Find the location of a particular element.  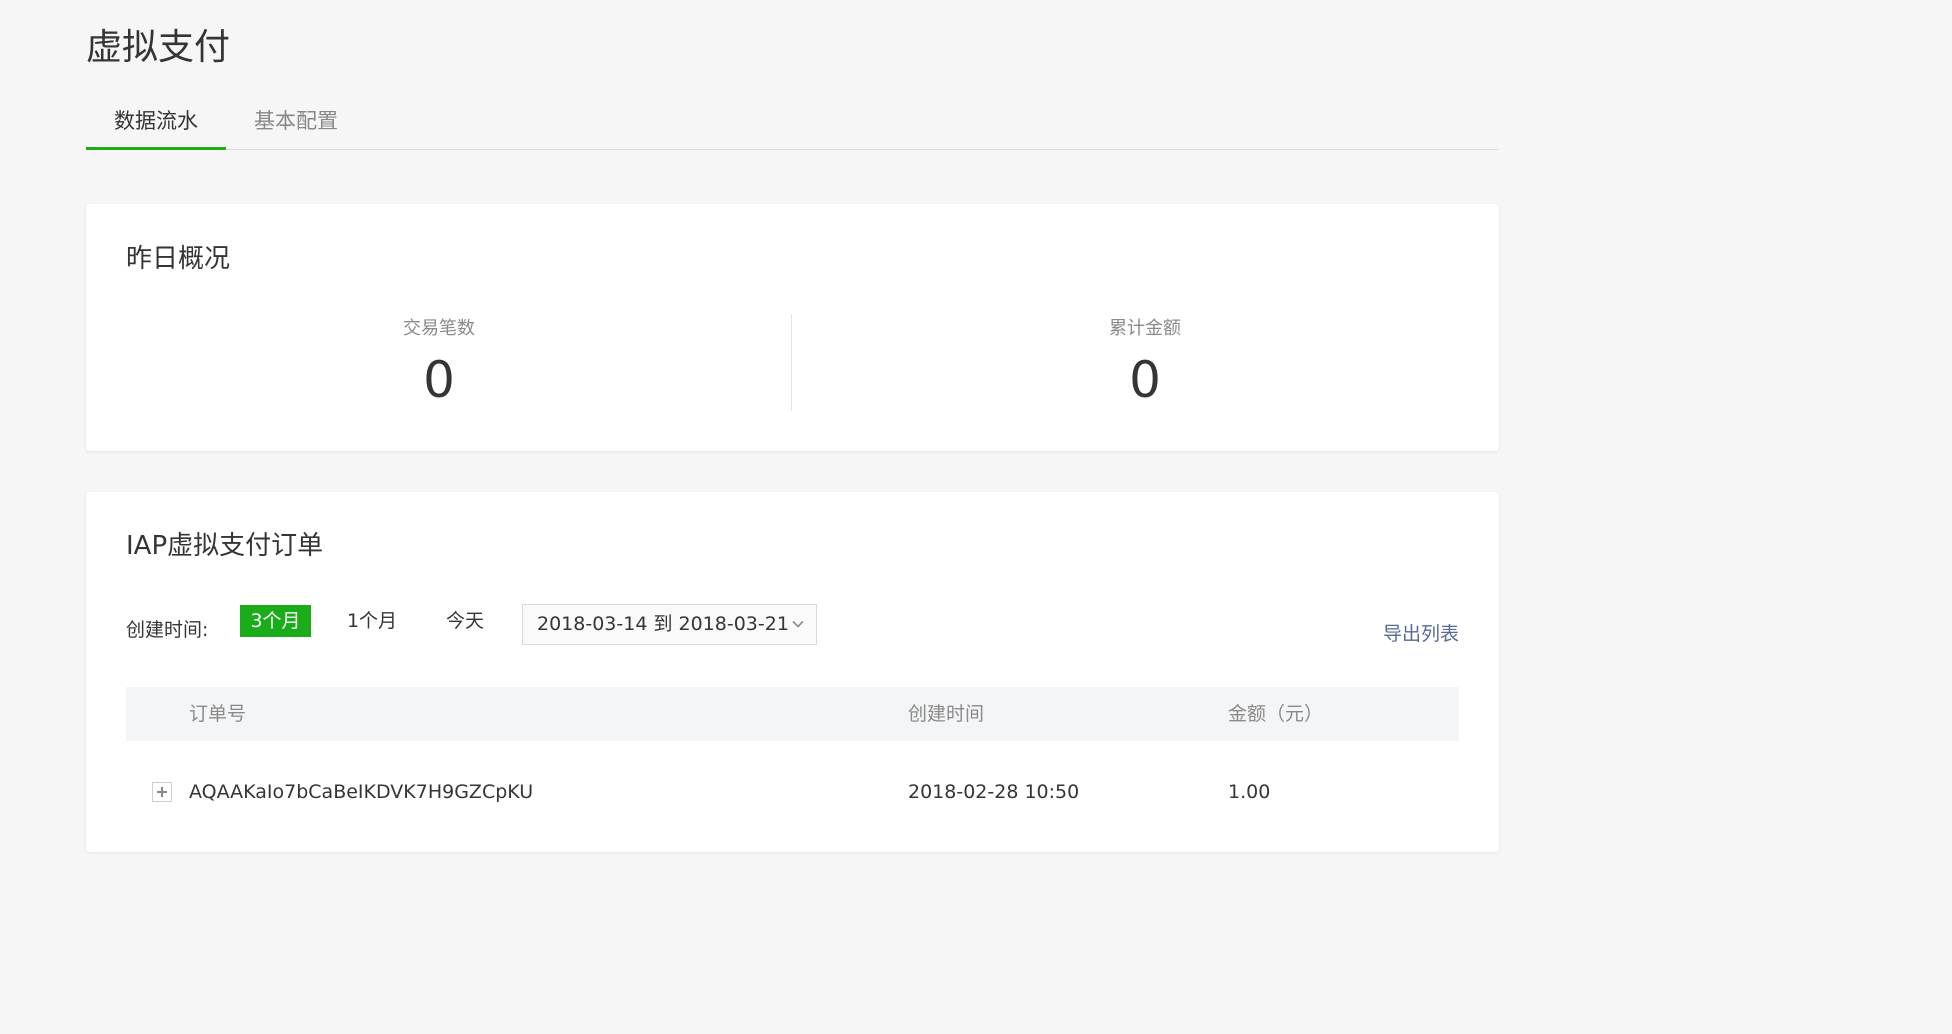

orders-title: IAP虚拟支付订单 is located at coordinates (225, 546).